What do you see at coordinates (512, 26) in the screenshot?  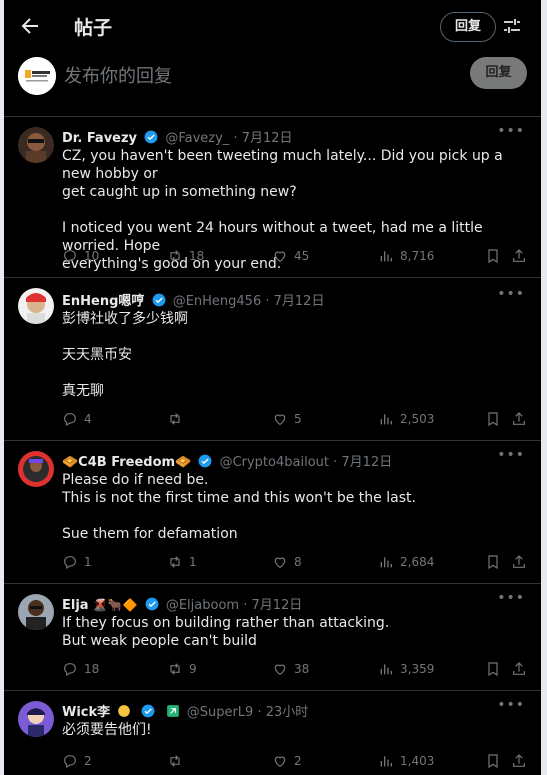 I see `sliders-icon` at bounding box center [512, 26].